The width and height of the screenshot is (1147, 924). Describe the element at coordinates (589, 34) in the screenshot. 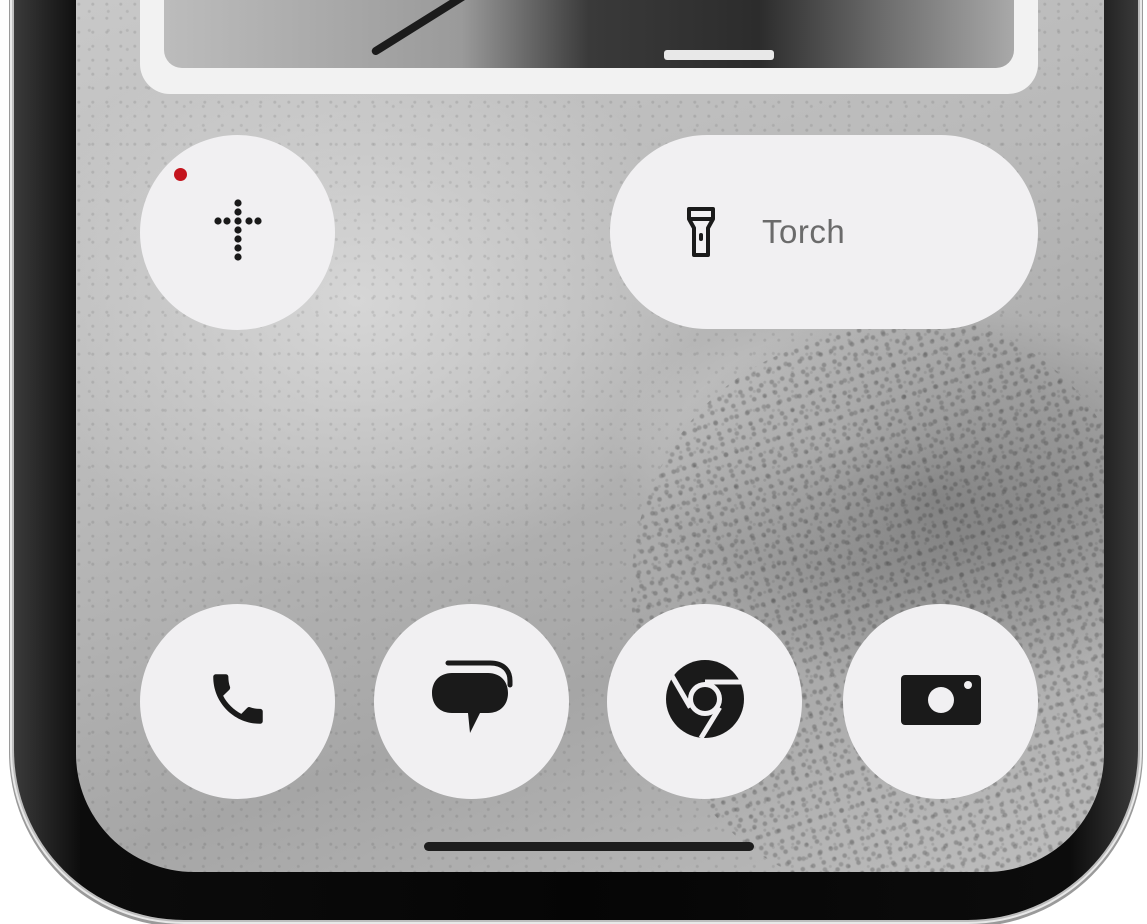

I see `photo-widget-image` at that location.